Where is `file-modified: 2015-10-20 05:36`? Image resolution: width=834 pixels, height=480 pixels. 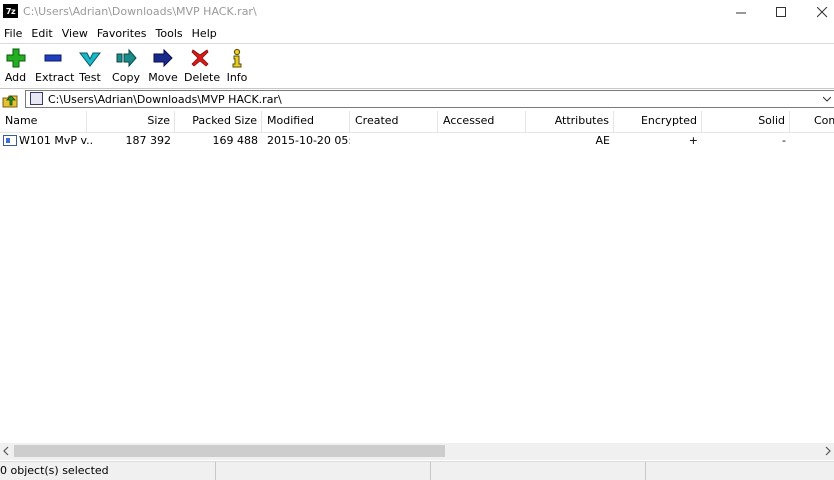 file-modified: 2015-10-20 05:36 is located at coordinates (308, 140).